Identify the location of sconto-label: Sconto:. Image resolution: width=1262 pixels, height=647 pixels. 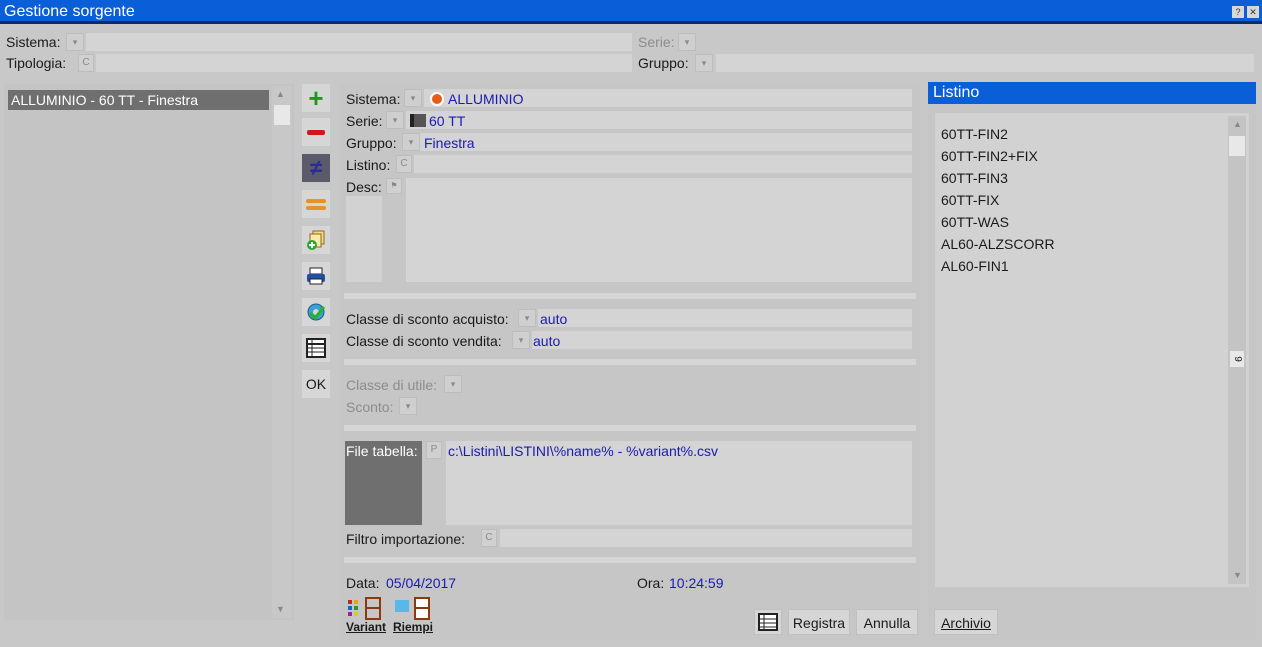
(370, 407).